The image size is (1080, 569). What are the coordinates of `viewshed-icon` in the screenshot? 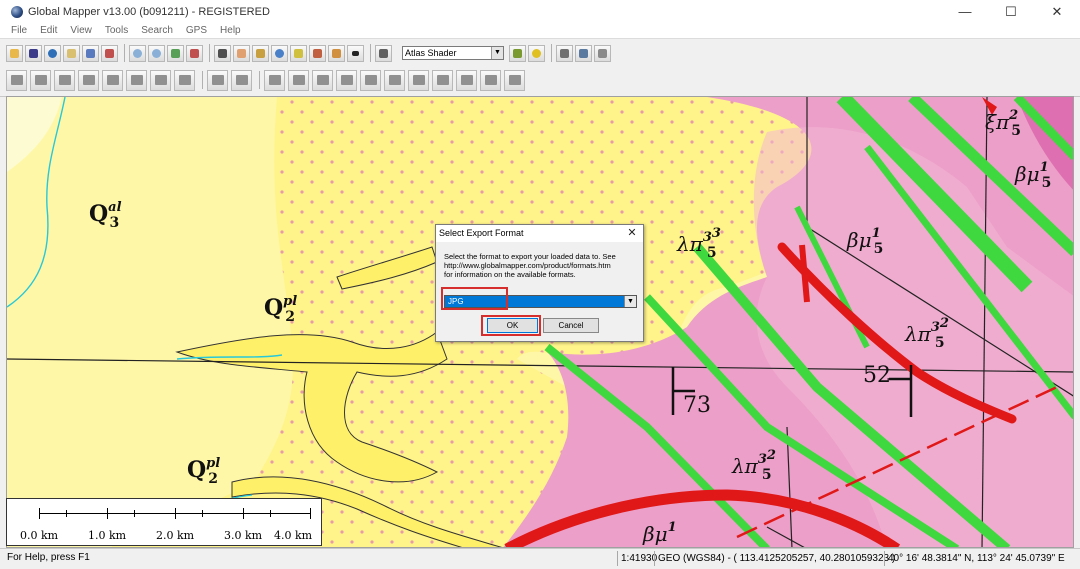 It's located at (336, 53).